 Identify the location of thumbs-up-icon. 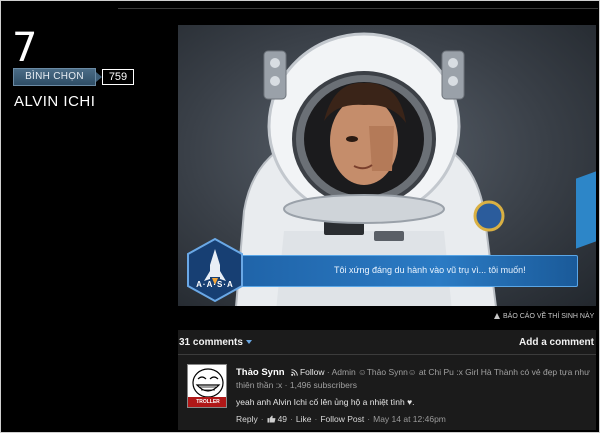
(271, 419).